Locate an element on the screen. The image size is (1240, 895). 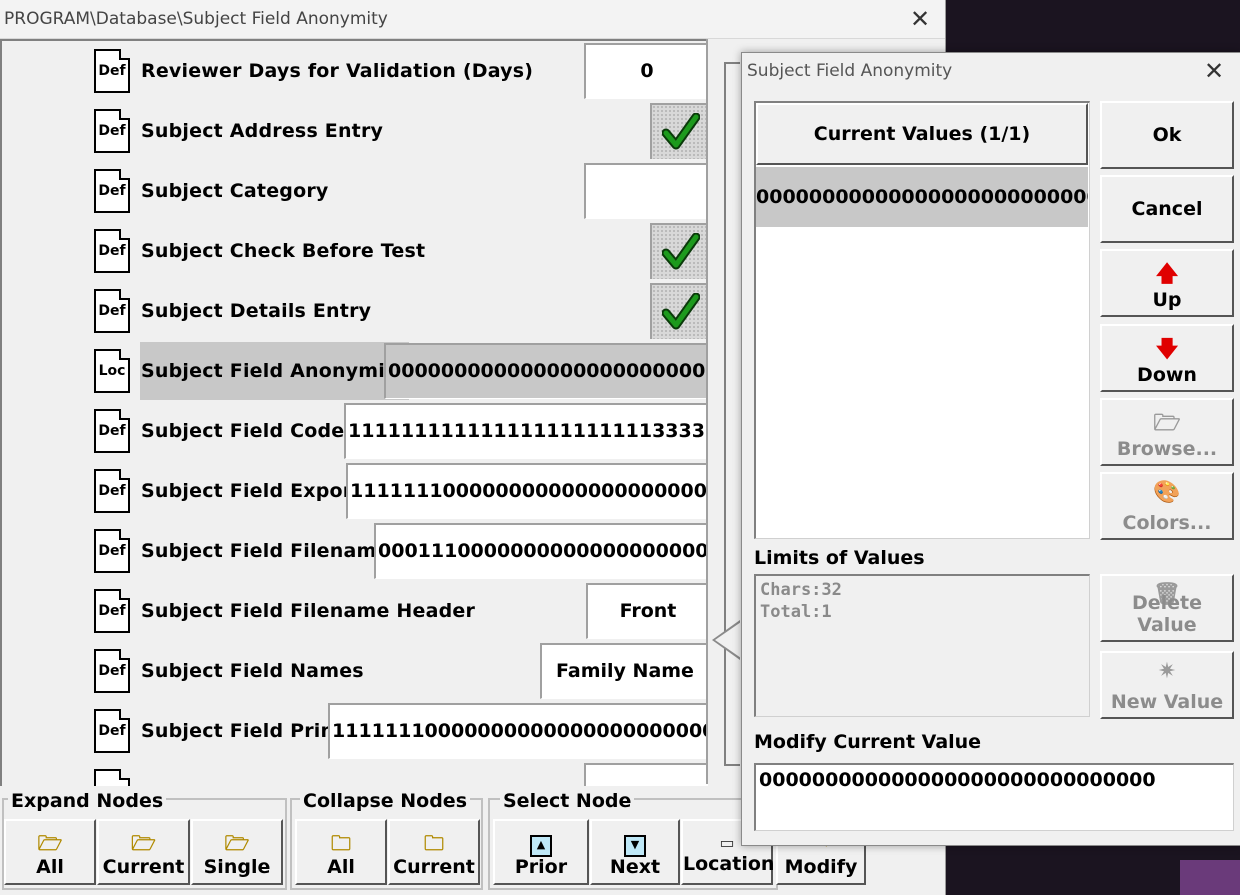
collapse-all-label: All is located at coordinates (341, 867).